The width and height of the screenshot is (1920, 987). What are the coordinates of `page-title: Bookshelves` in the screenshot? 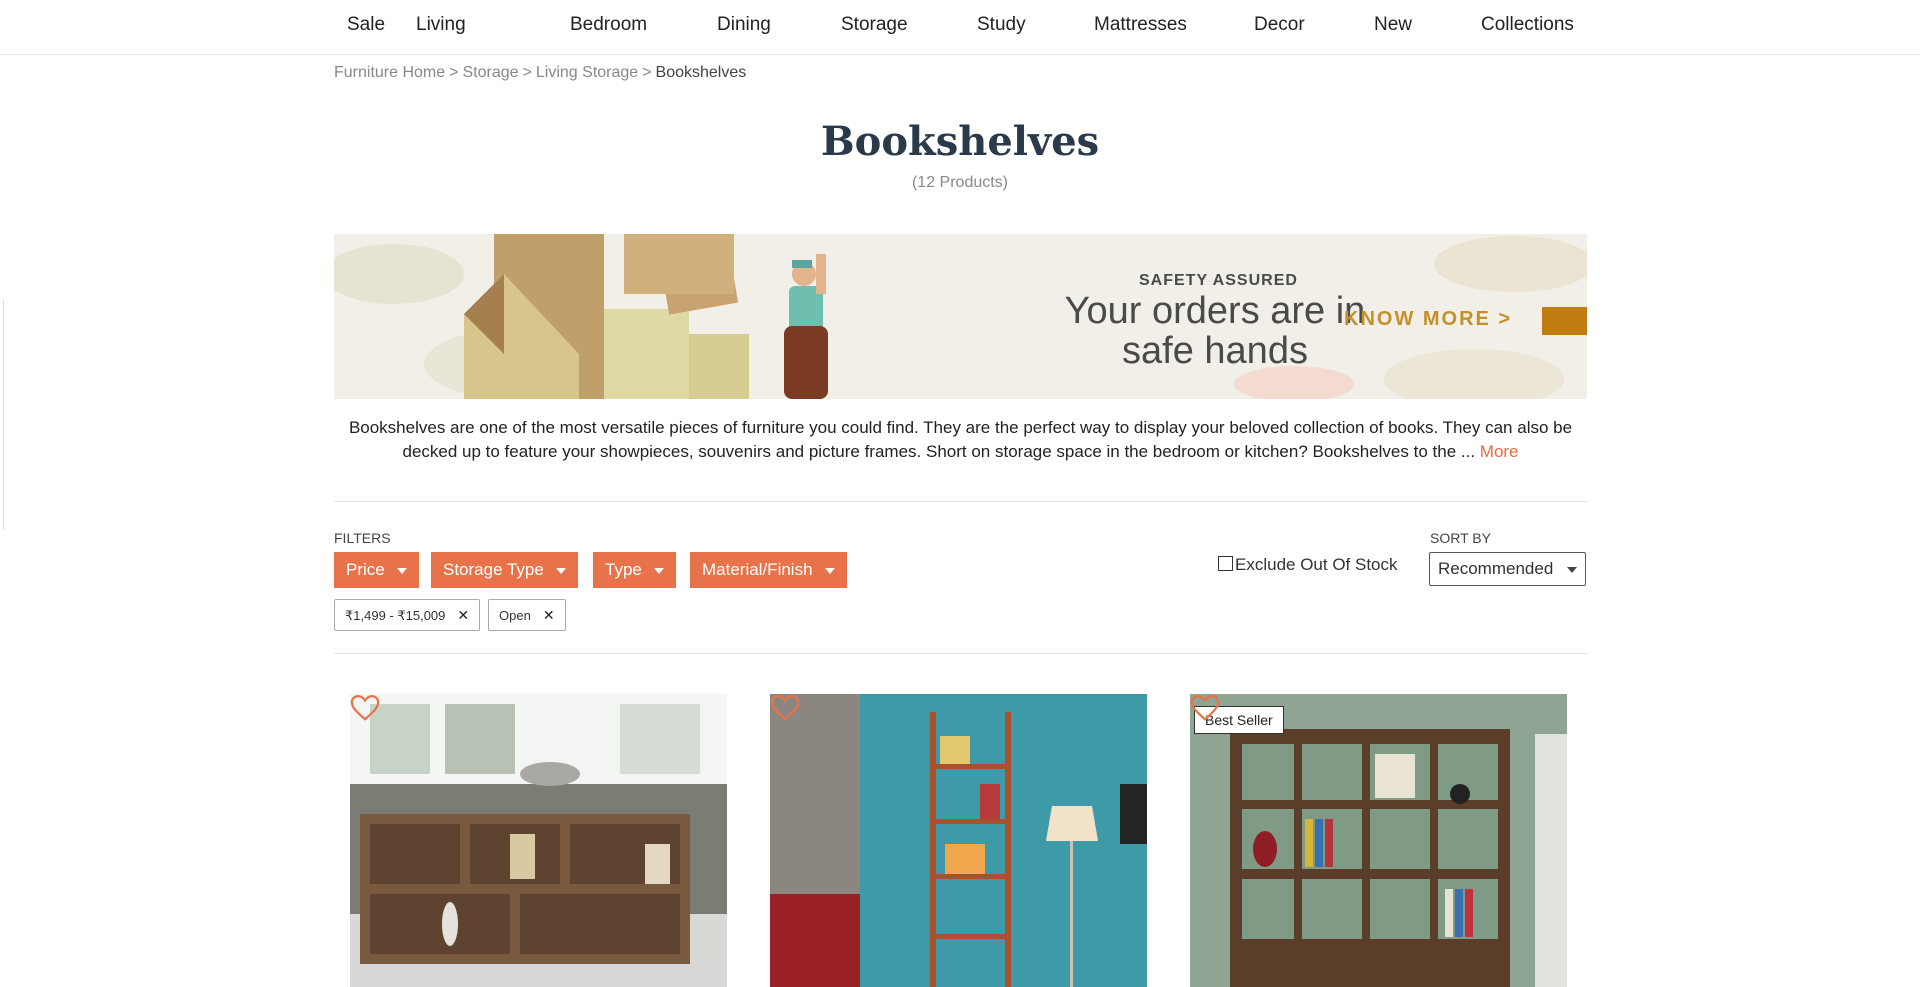 It's located at (960, 141).